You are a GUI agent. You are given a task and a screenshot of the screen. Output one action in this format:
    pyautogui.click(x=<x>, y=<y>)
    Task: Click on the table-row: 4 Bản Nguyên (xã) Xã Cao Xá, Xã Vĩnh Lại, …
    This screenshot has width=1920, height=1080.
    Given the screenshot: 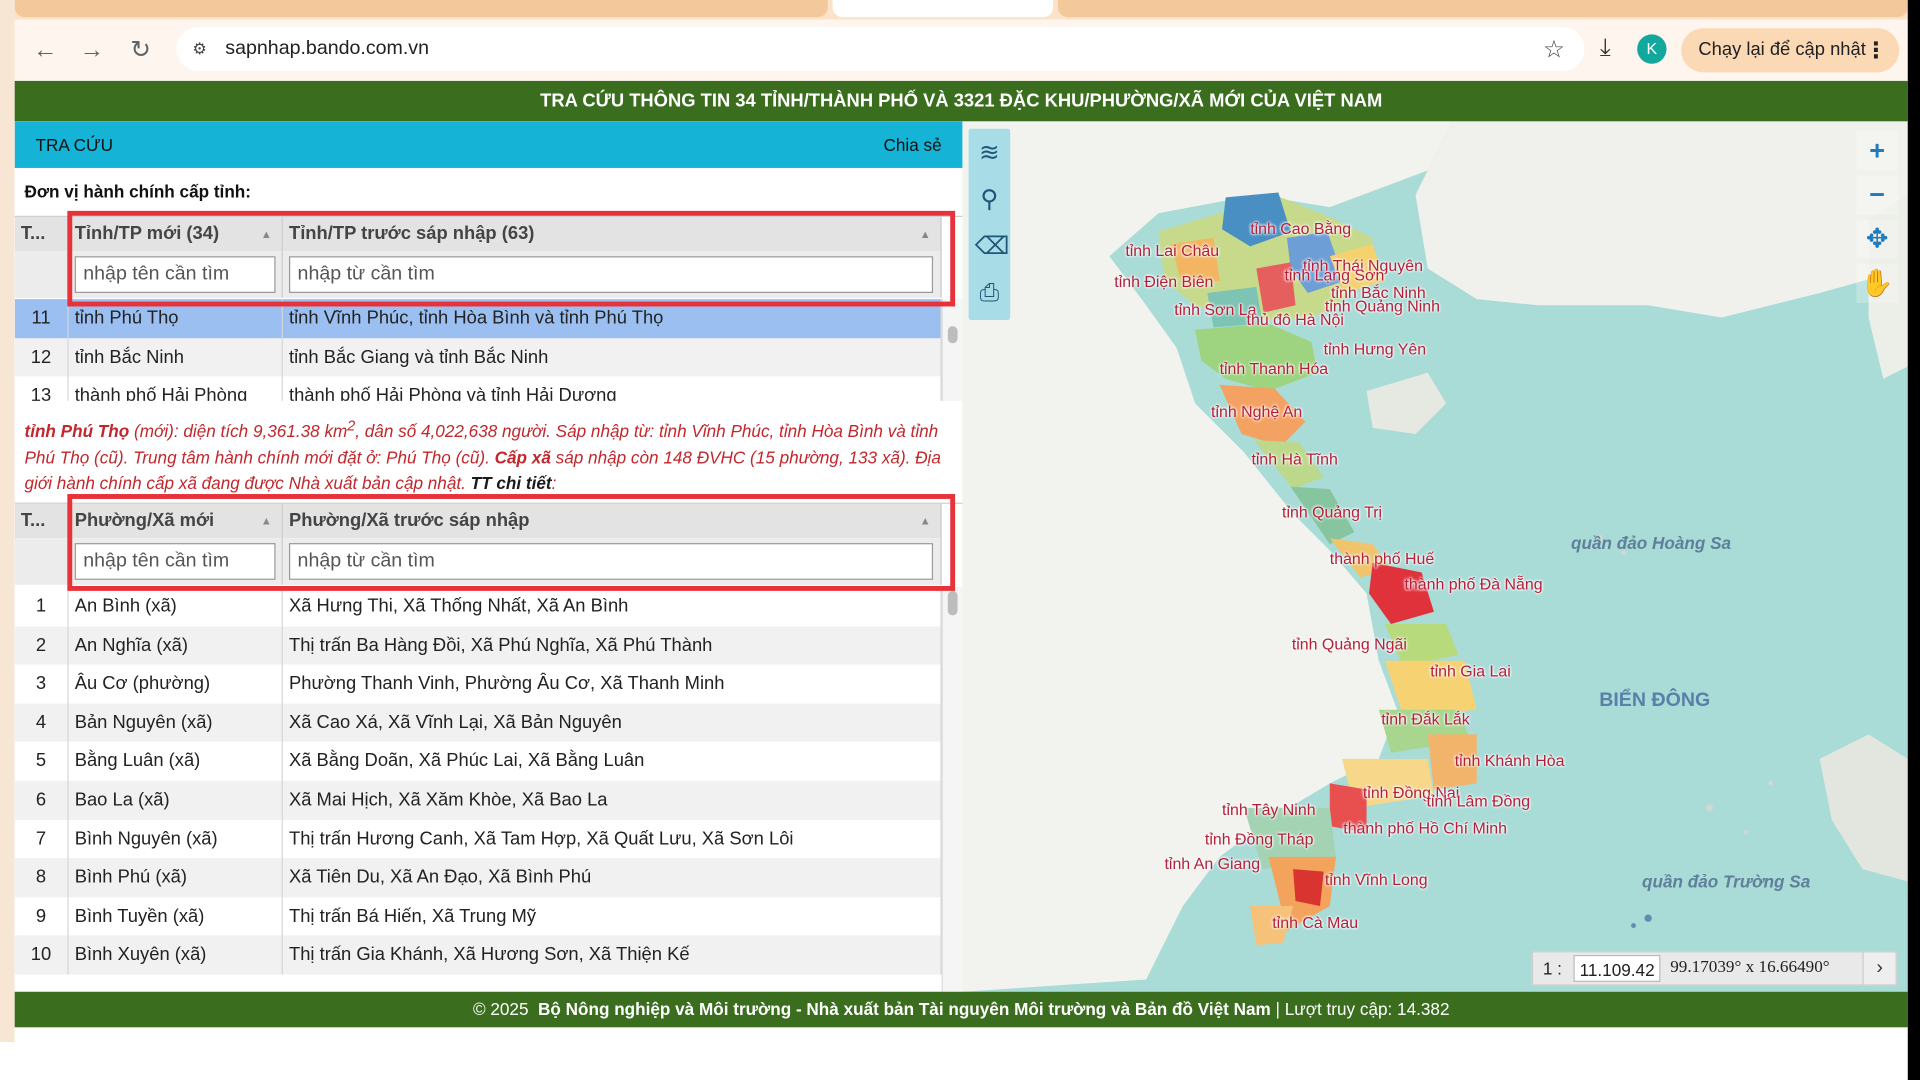 What is the action you would take?
    pyautogui.click(x=478, y=723)
    